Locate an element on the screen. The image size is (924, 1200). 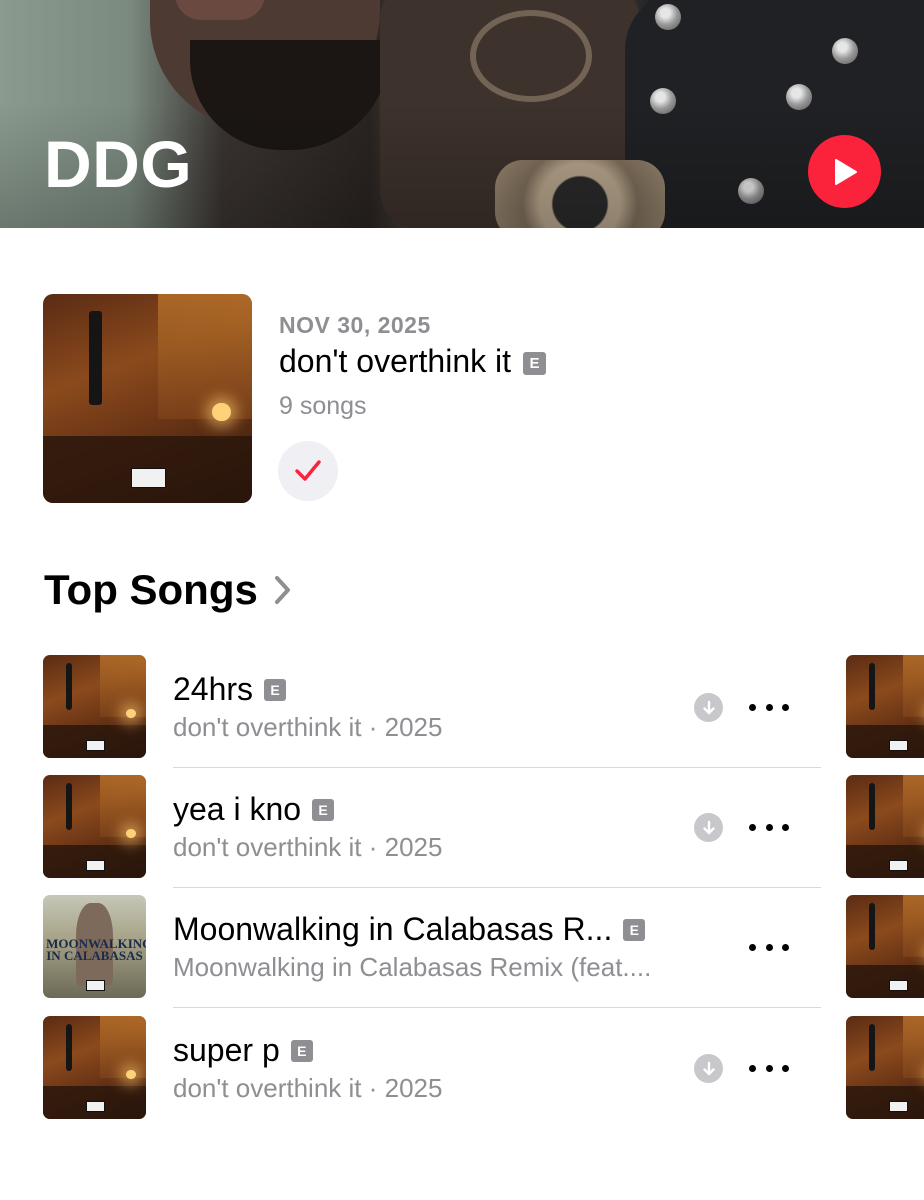
song-title: Moonwalking in Calabasas R... E is located at coordinates (409, 929).